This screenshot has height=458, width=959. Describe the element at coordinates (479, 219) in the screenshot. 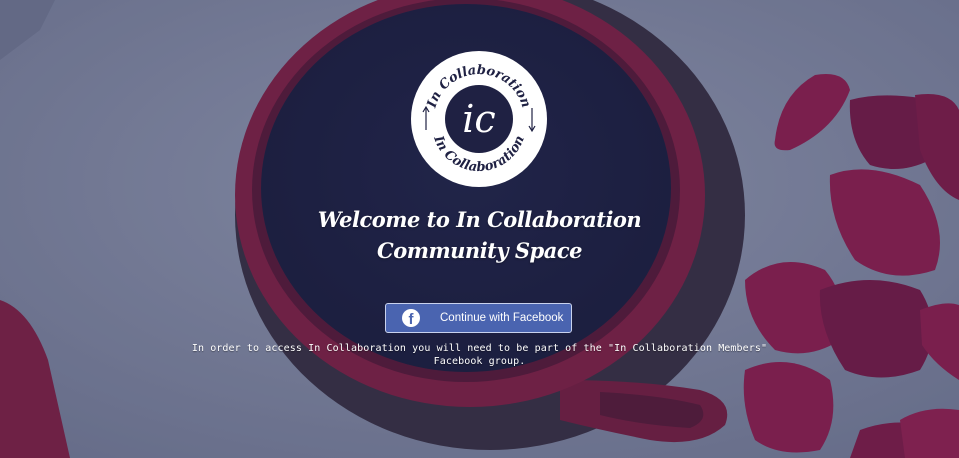

I see `welcome-heading-line-1: Welcome to In Collaboration` at that location.